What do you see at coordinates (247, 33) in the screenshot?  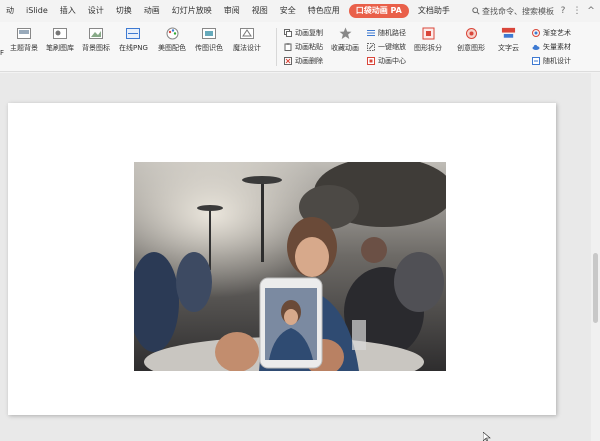 I see `magic-design-icon` at bounding box center [247, 33].